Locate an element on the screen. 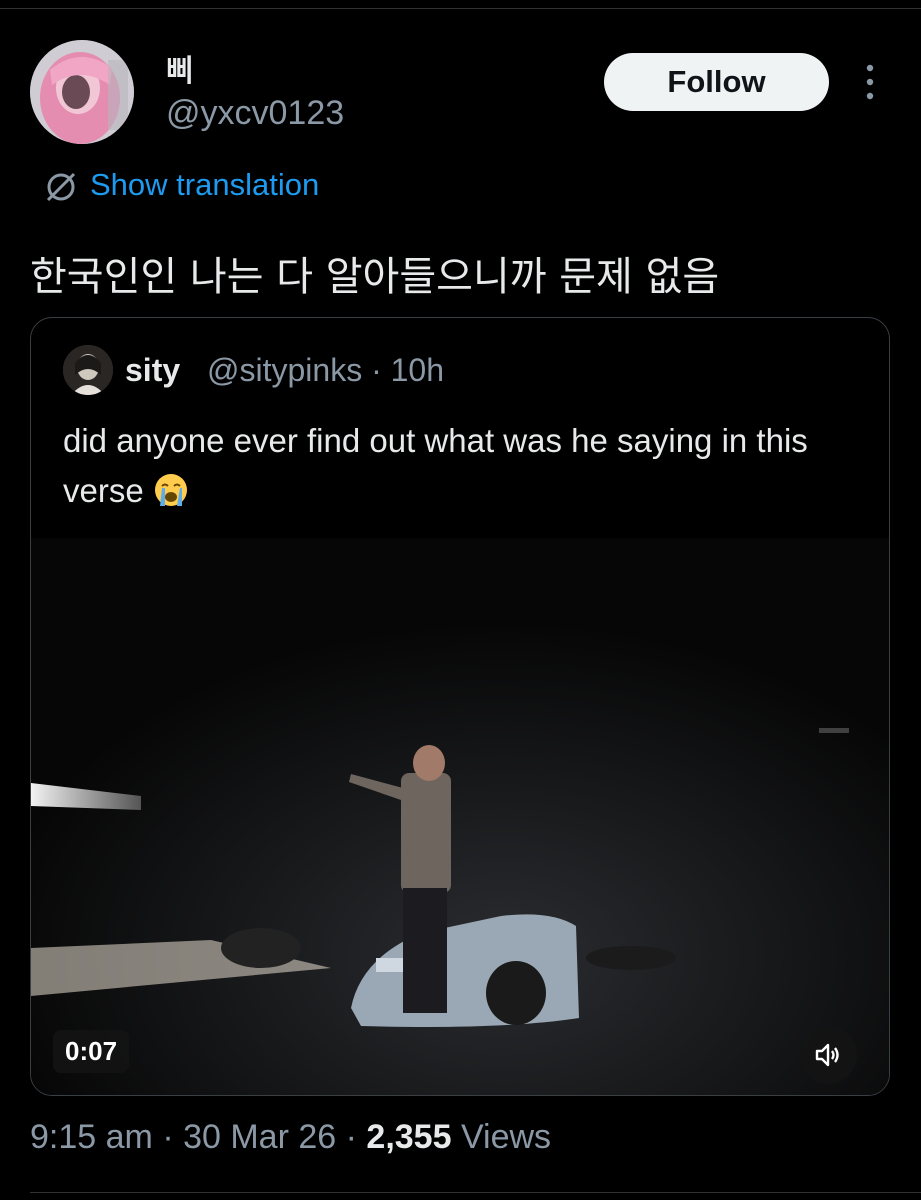  show-translation-link: Show translation is located at coordinates (204, 185).